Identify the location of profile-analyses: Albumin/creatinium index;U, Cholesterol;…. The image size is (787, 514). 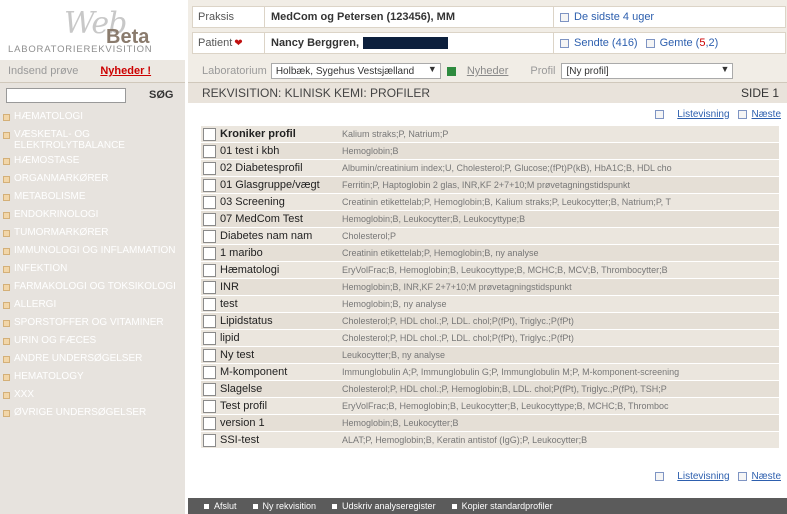
(507, 168).